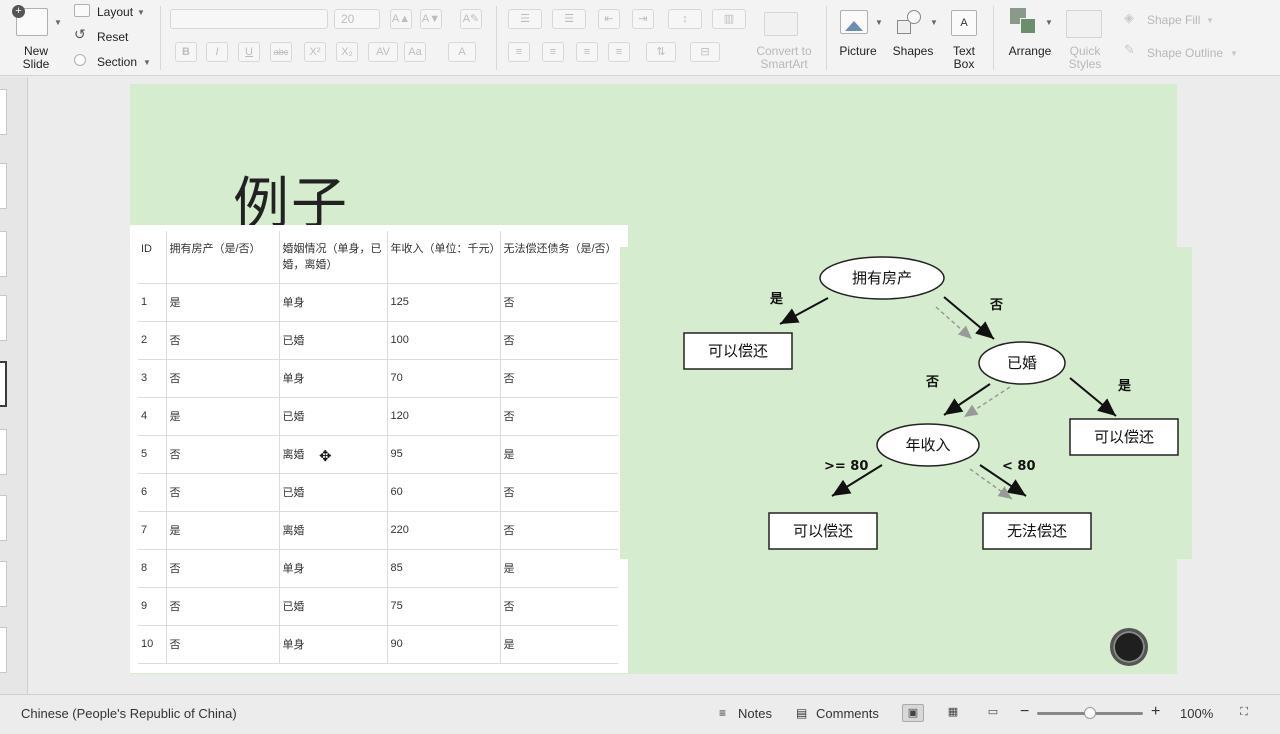 The image size is (1280, 734). I want to click on new-slide-button: New Slide, so click(36, 58).